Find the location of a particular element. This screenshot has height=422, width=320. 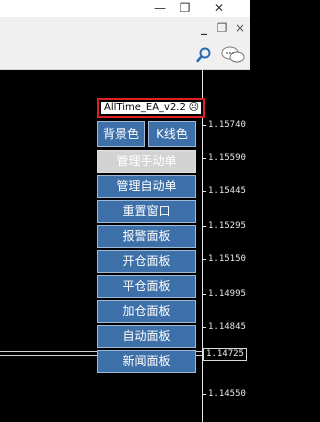

alert-panel-button: 报警面板 is located at coordinates (146, 236).